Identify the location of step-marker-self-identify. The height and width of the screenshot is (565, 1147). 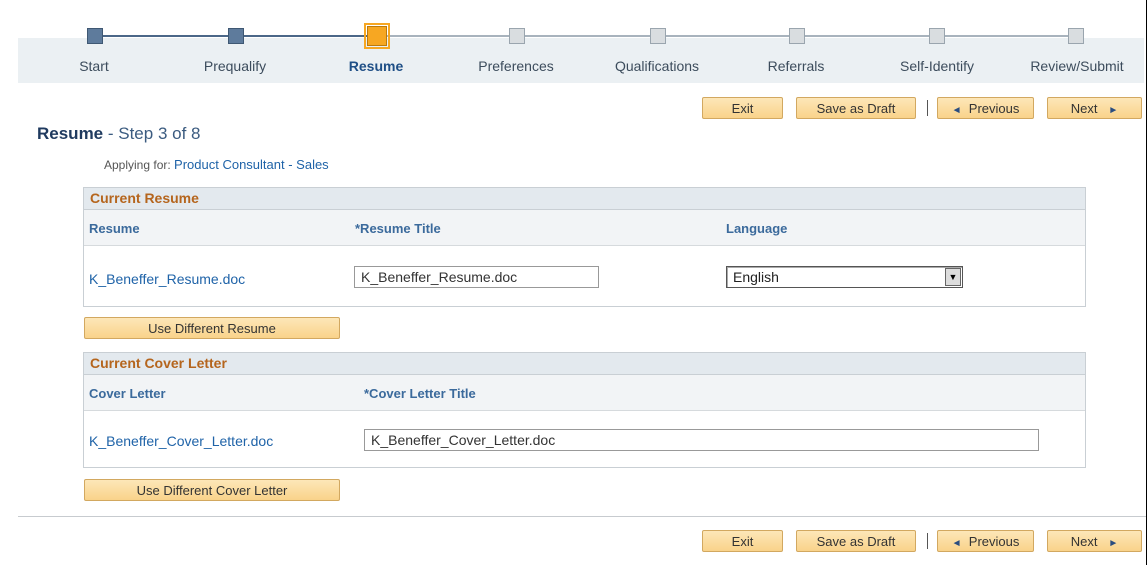
(937, 36).